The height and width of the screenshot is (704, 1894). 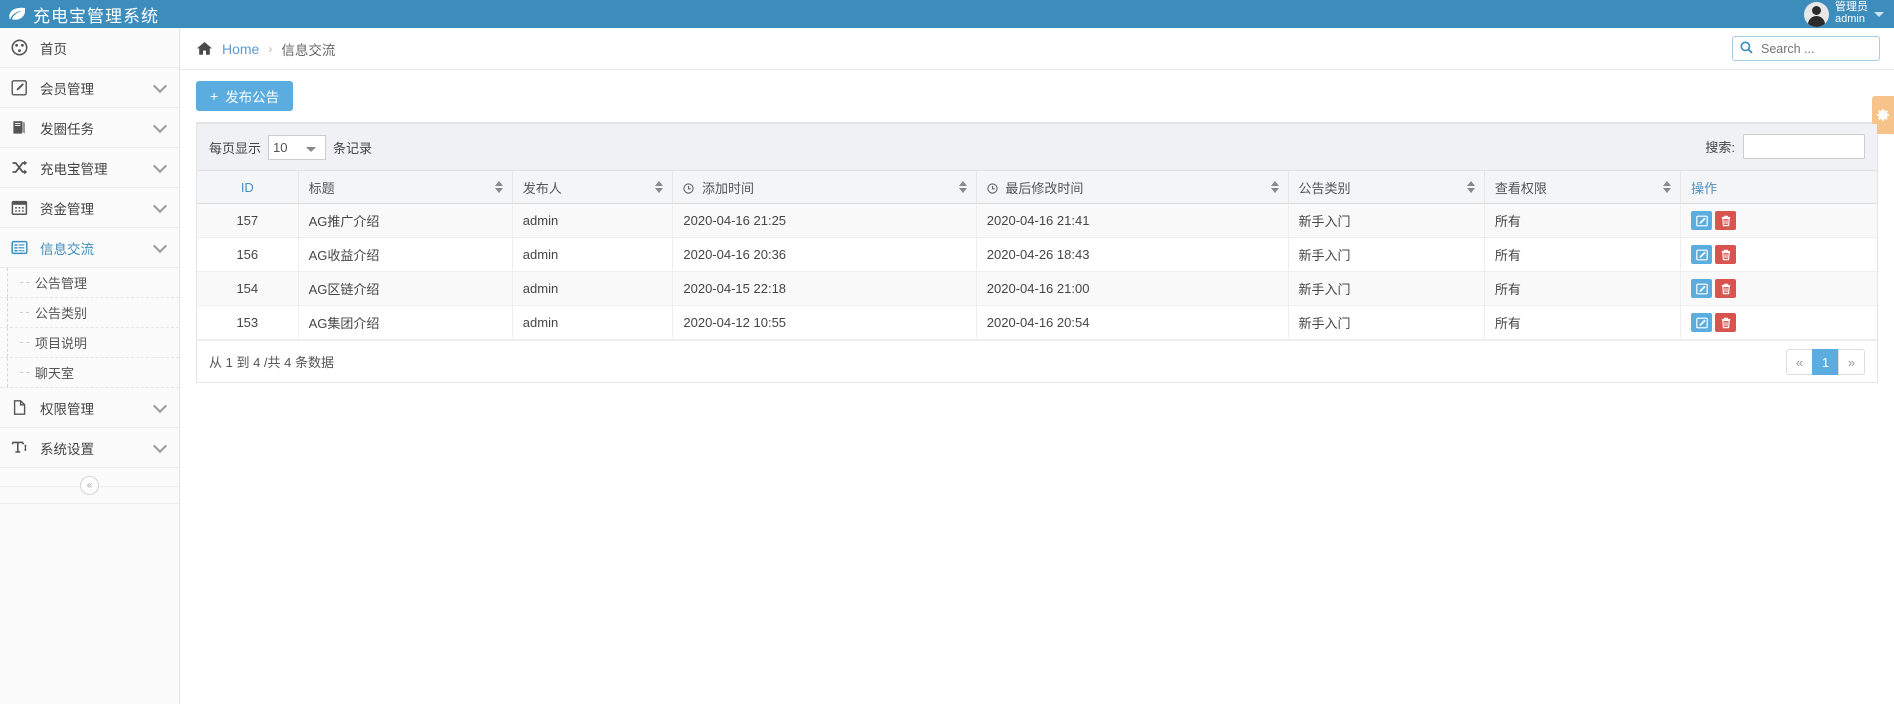 I want to click on sidebar-item-tasks: 发圈任务, so click(x=89, y=128).